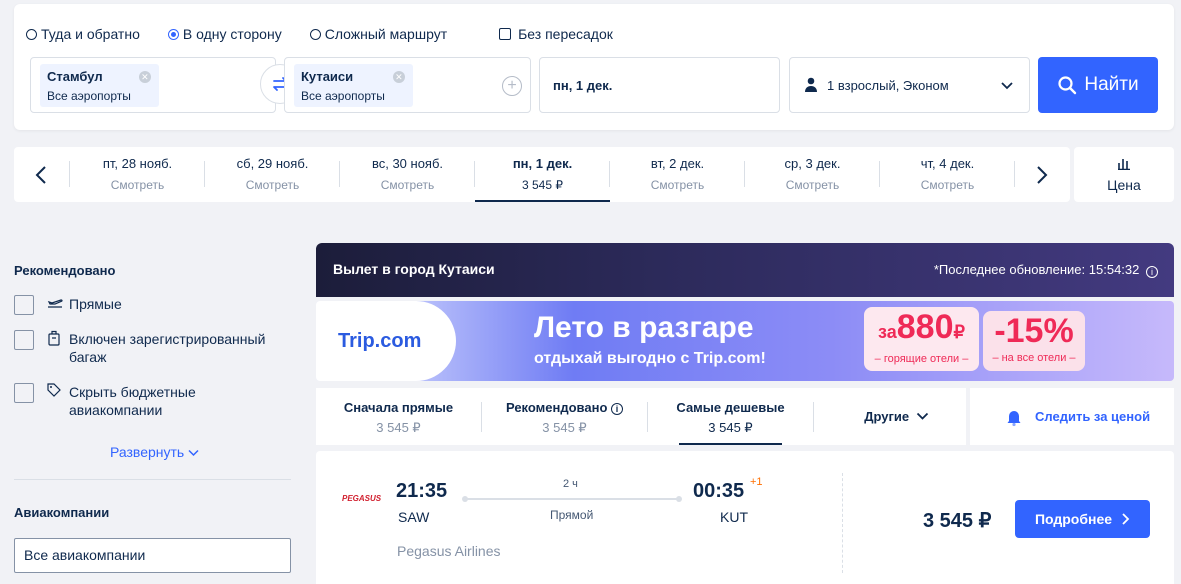  What do you see at coordinates (887, 416) in the screenshot?
I see `sort-tab-label: Другие` at bounding box center [887, 416].